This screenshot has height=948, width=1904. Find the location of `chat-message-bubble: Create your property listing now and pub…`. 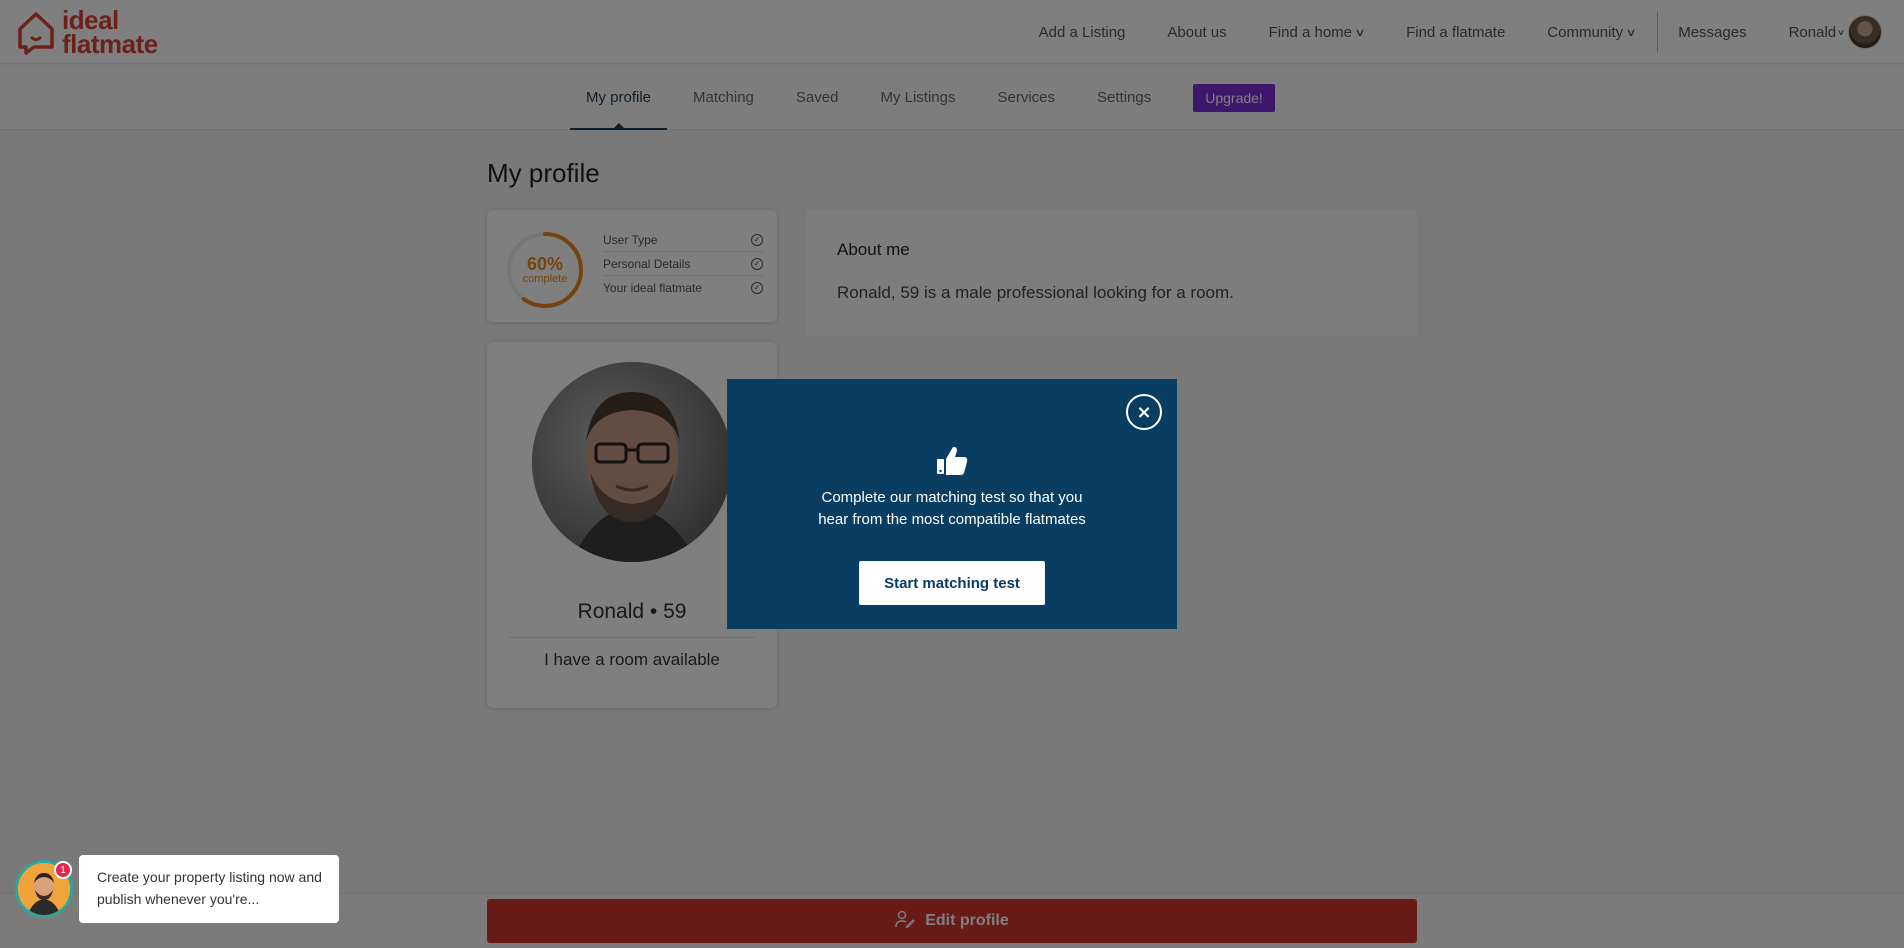

chat-message-bubble: Create your property listing now and pub… is located at coordinates (209, 889).